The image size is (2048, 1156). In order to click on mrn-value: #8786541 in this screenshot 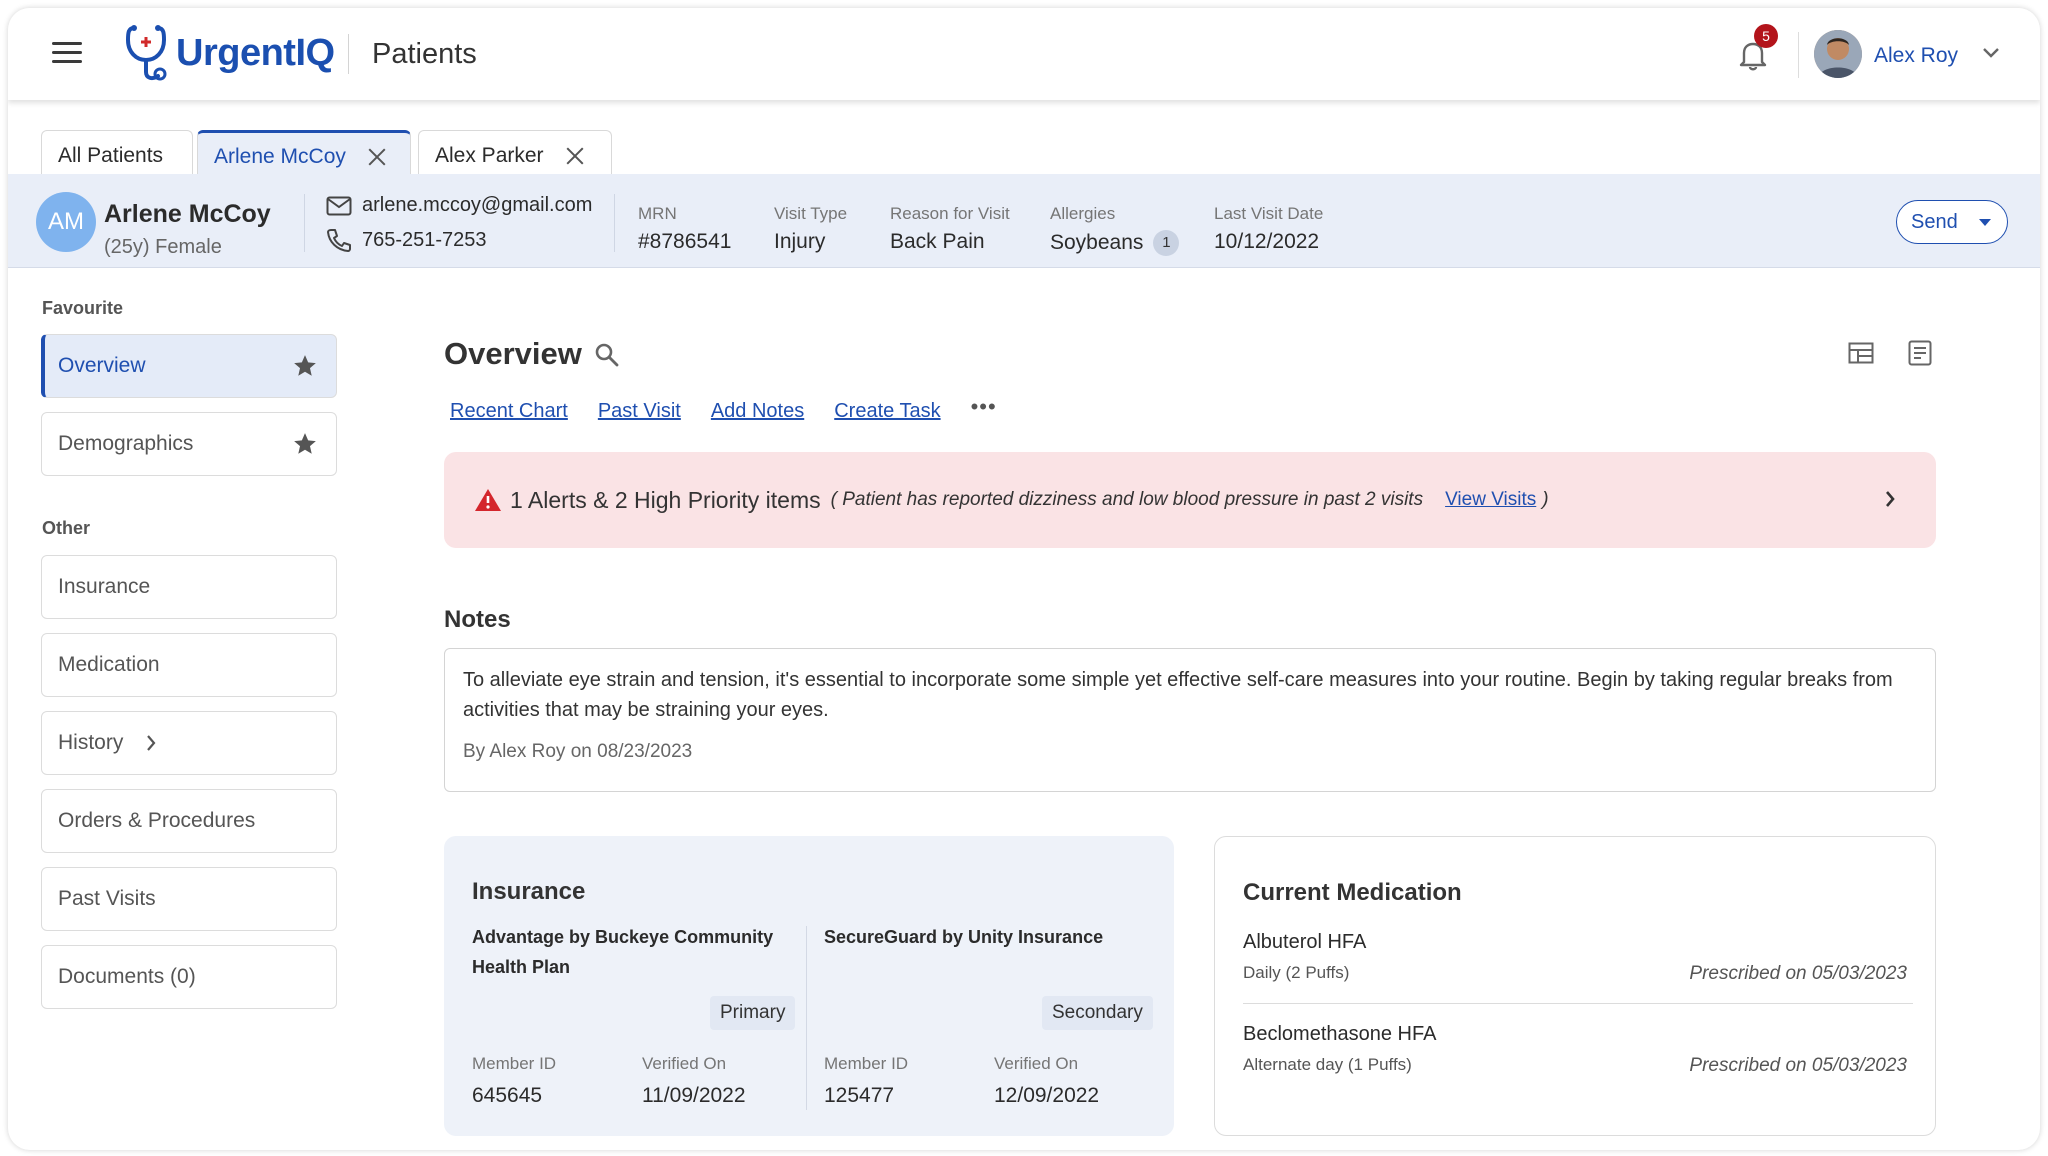, I will do `click(685, 241)`.